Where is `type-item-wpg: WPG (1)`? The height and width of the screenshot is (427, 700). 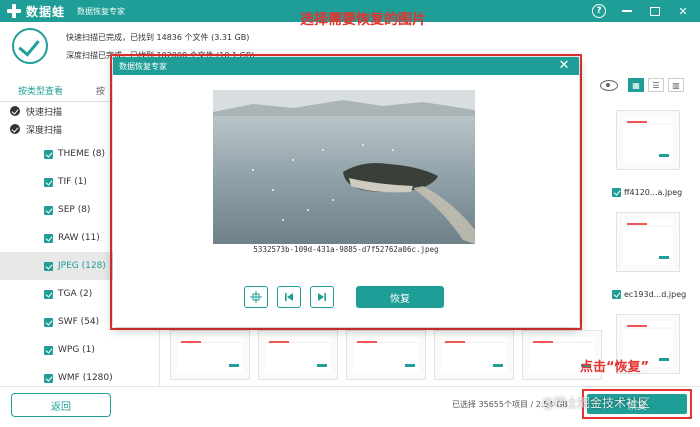 type-item-wpg: WPG (1) is located at coordinates (80, 350).